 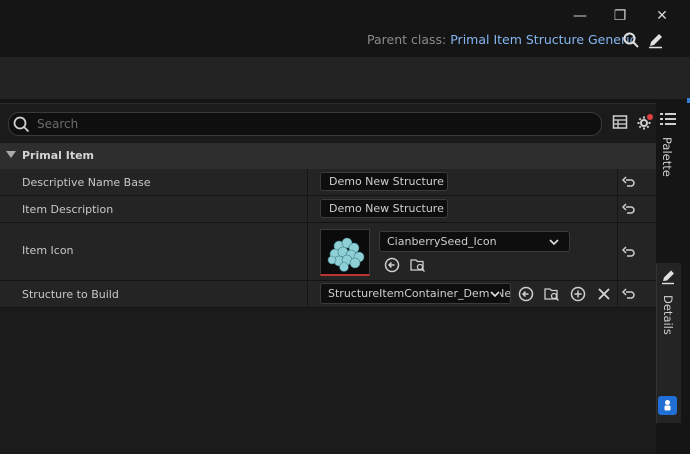 What do you see at coordinates (668, 119) in the screenshot?
I see `list-icon` at bounding box center [668, 119].